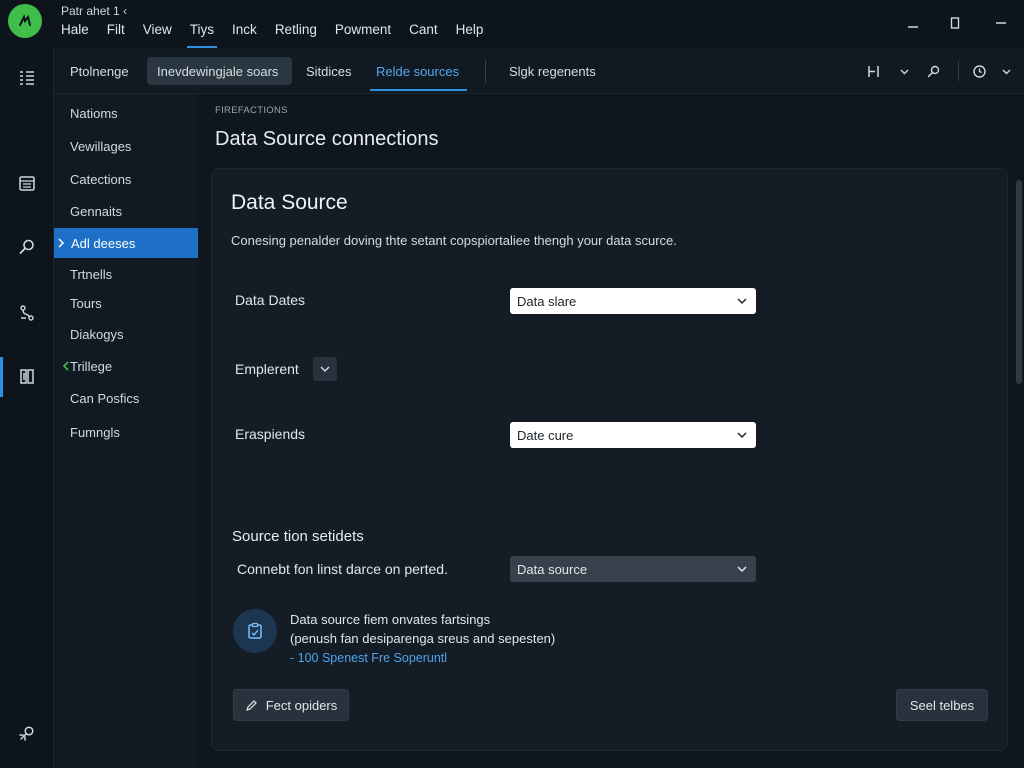 This screenshot has width=1024, height=768. I want to click on menu-item-powment: Powment, so click(363, 34).